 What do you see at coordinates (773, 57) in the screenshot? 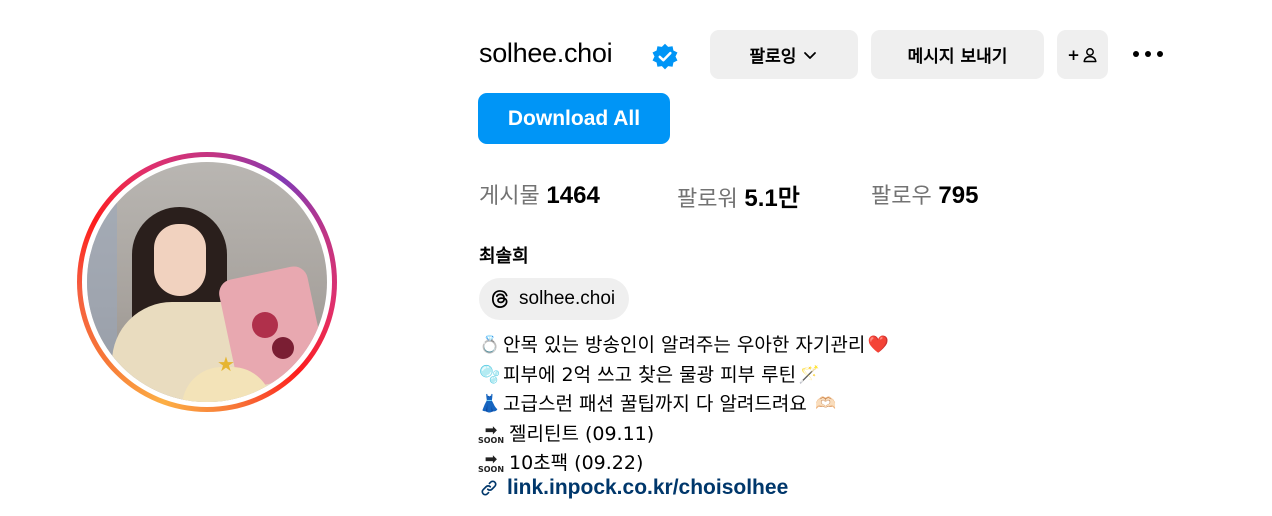
I see `following-button-label: 팔로잉` at bounding box center [773, 57].